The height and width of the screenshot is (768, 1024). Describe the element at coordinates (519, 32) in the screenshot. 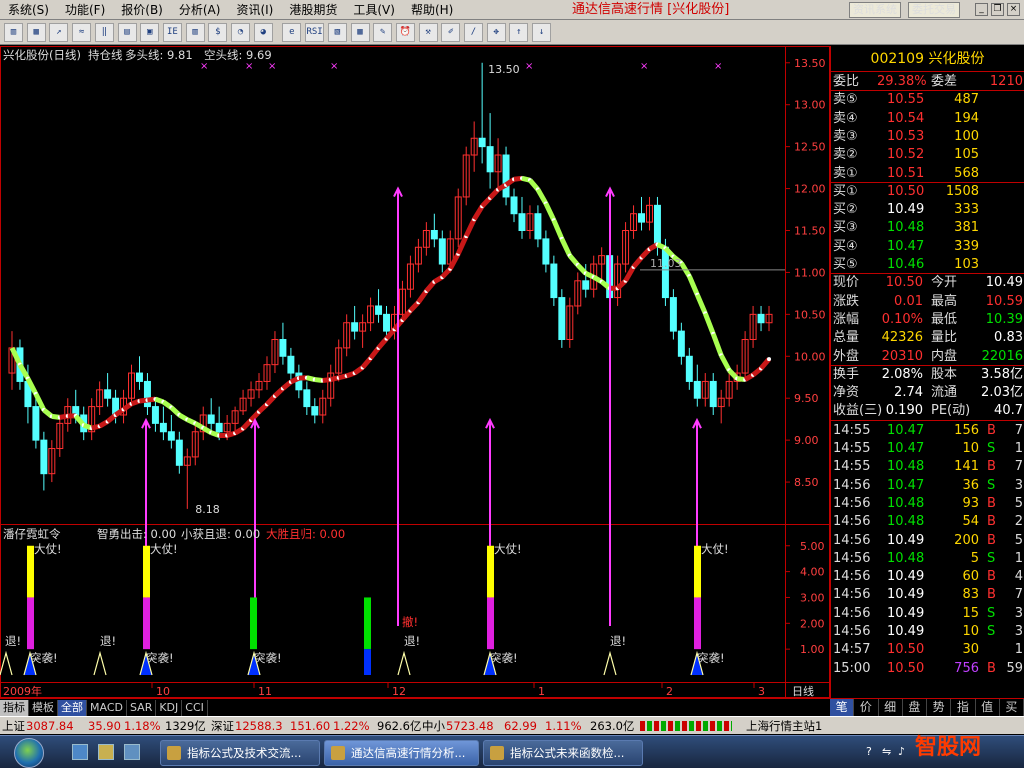

I see `up-arrow-icon: ↑` at that location.